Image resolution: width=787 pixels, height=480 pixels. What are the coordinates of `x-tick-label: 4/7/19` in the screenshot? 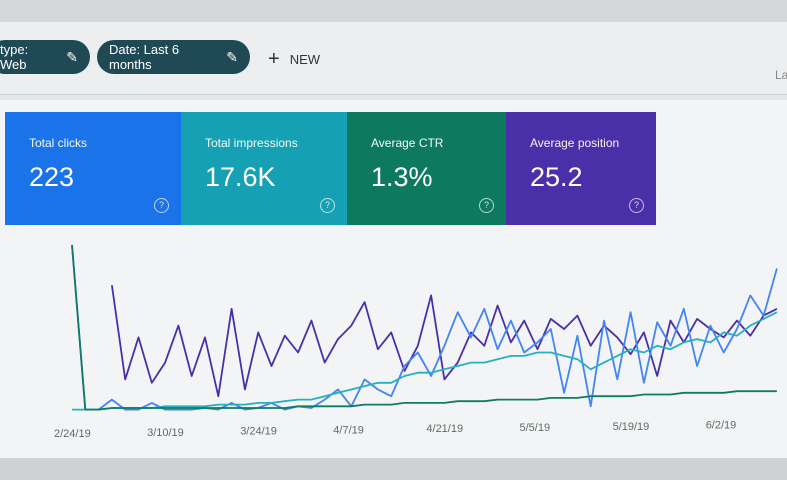 It's located at (348, 430).